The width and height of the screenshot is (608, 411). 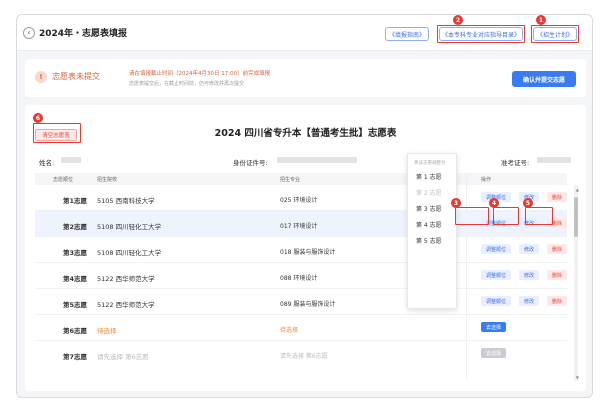 What do you see at coordinates (317, 160) in the screenshot?
I see `id-redacted` at bounding box center [317, 160].